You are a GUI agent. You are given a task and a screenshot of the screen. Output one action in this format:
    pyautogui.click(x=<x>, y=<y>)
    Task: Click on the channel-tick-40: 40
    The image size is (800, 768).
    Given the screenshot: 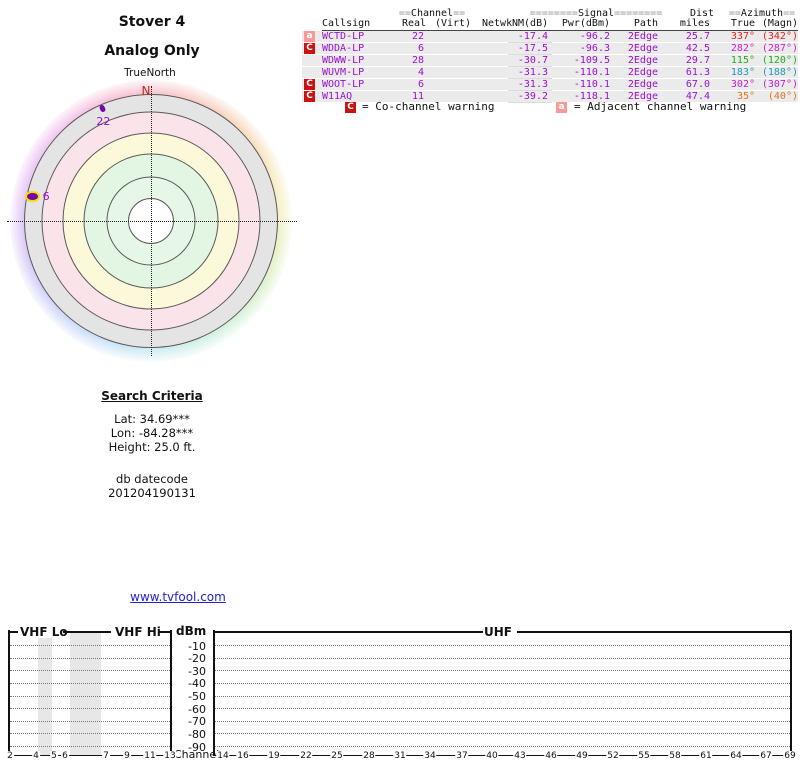 What is the action you would take?
    pyautogui.click(x=492, y=756)
    